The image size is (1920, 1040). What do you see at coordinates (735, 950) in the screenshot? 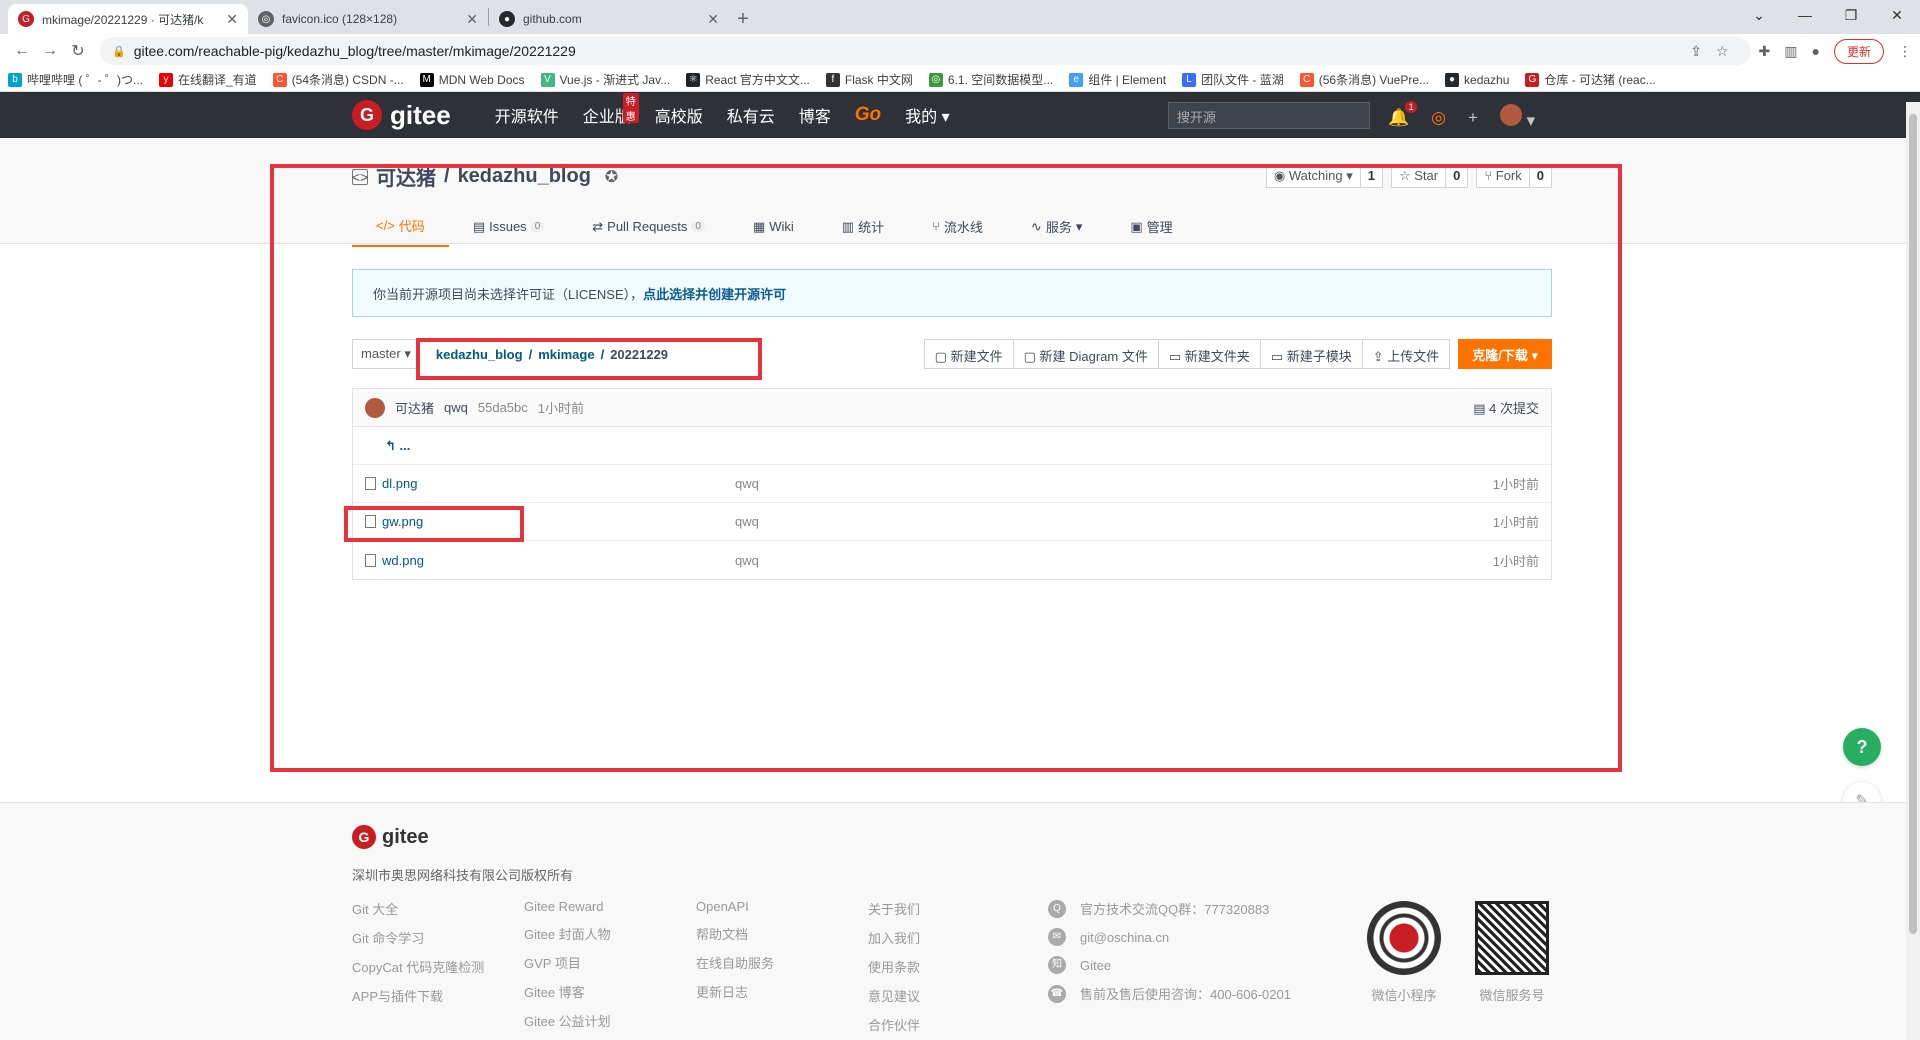
I see `footer-col-3: OpenAPI 帮助文档 在线自助服务 更新日志` at bounding box center [735, 950].